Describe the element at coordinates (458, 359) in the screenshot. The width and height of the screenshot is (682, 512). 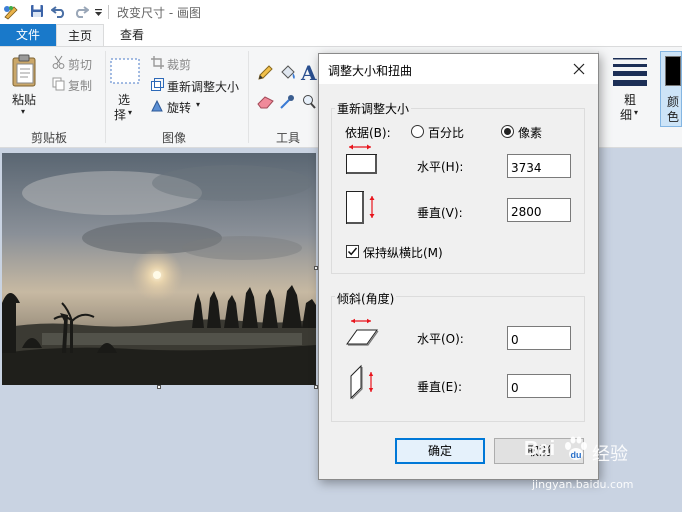
I see `skew-group` at that location.